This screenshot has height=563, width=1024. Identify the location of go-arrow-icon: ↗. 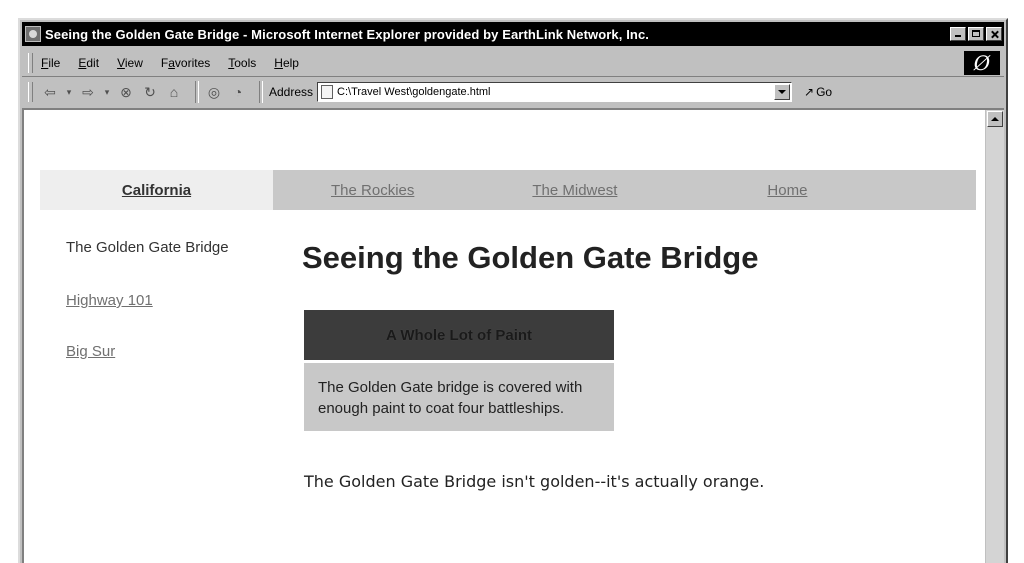
(809, 92).